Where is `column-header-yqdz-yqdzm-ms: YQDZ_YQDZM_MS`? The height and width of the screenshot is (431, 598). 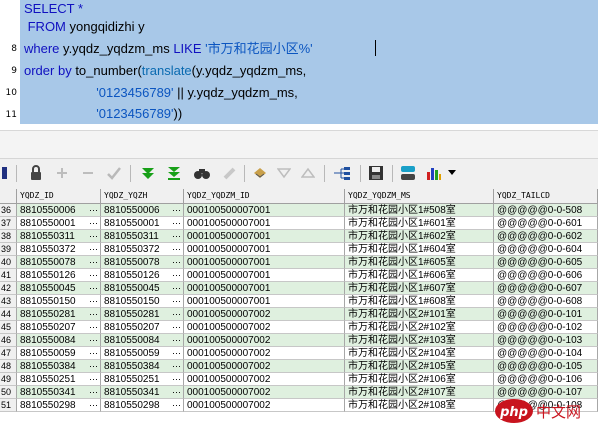 column-header-yqdz-yqdzm-ms: YQDZ_YQDZM_MS is located at coordinates (419, 196).